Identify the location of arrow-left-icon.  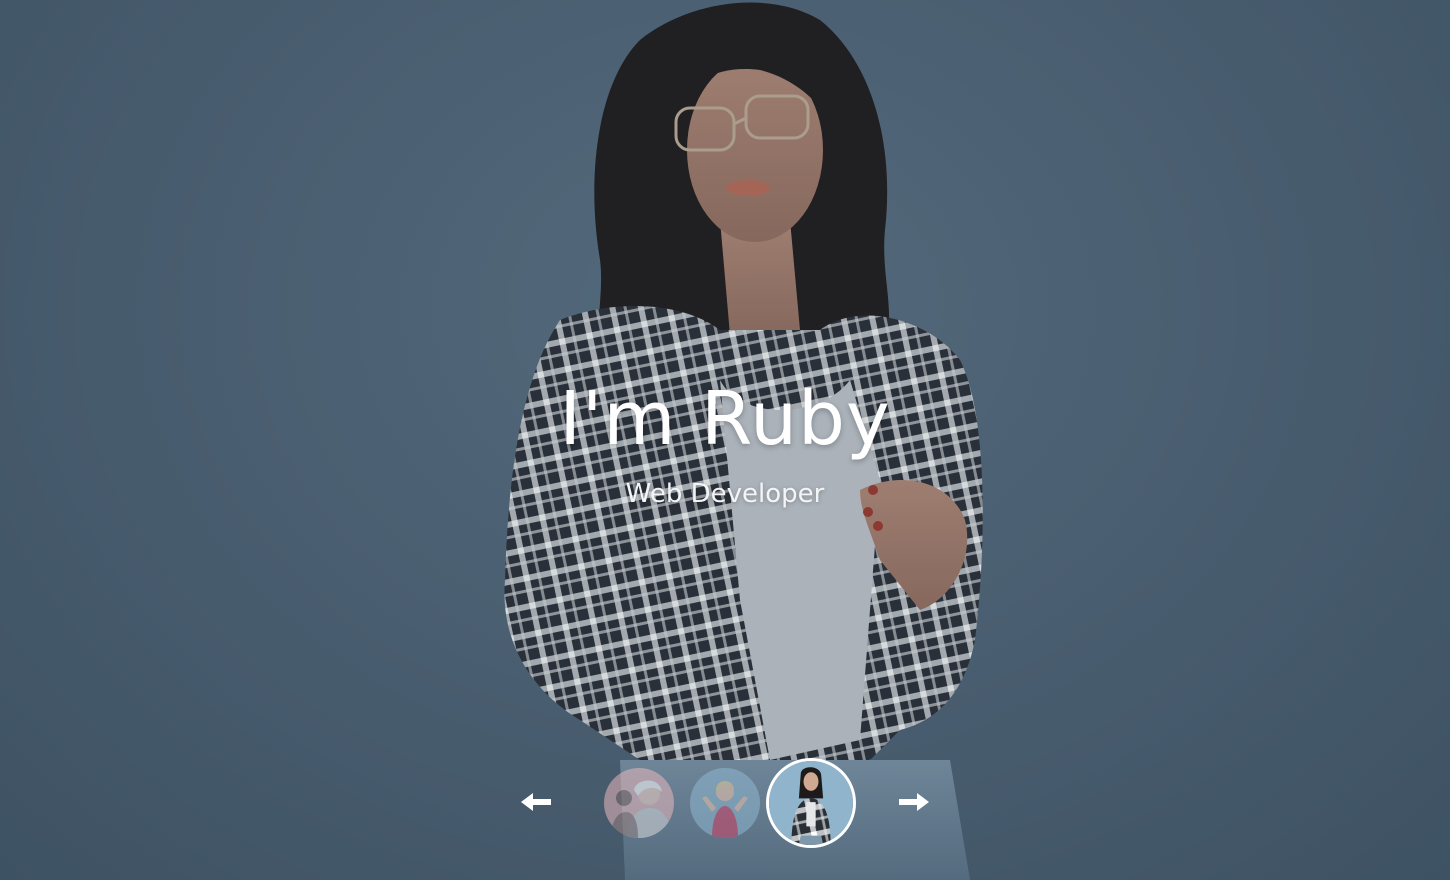
(536, 802).